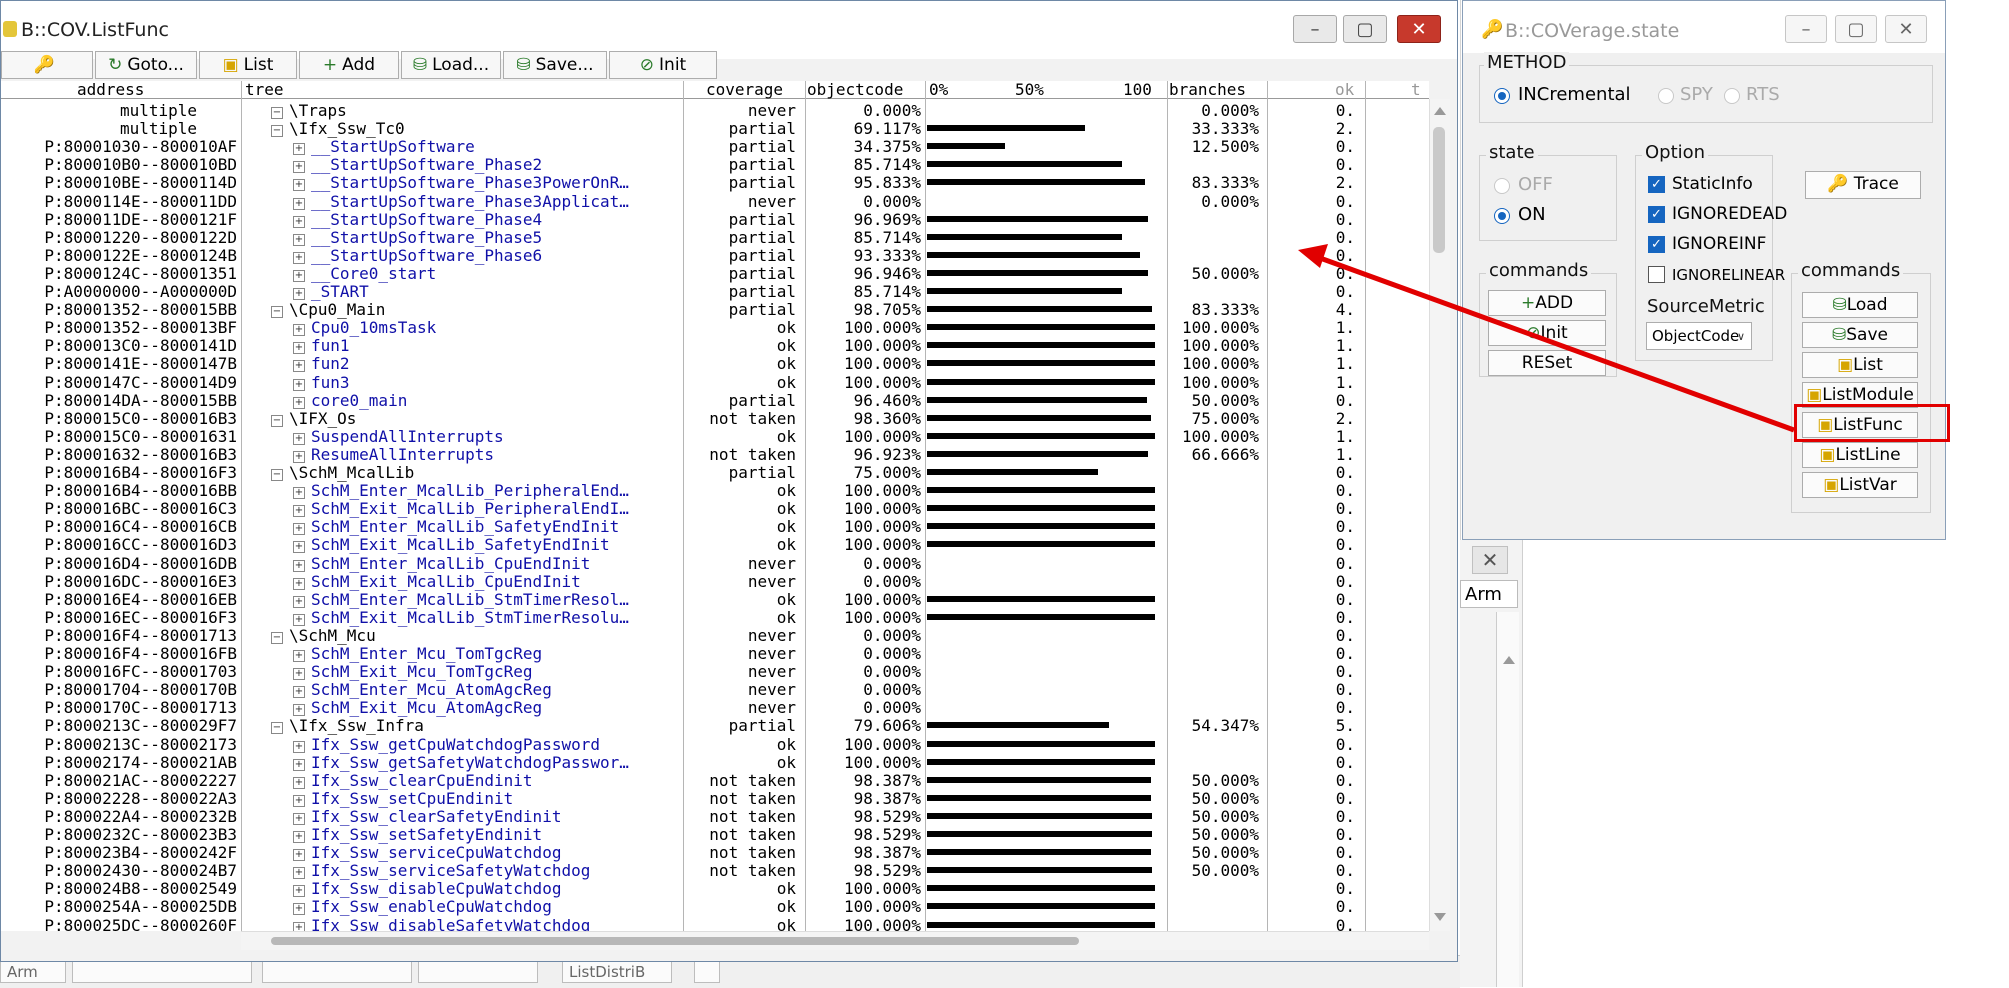 The image size is (2009, 988). What do you see at coordinates (835, 940) in the screenshot?
I see `horizontal-scrollbar` at bounding box center [835, 940].